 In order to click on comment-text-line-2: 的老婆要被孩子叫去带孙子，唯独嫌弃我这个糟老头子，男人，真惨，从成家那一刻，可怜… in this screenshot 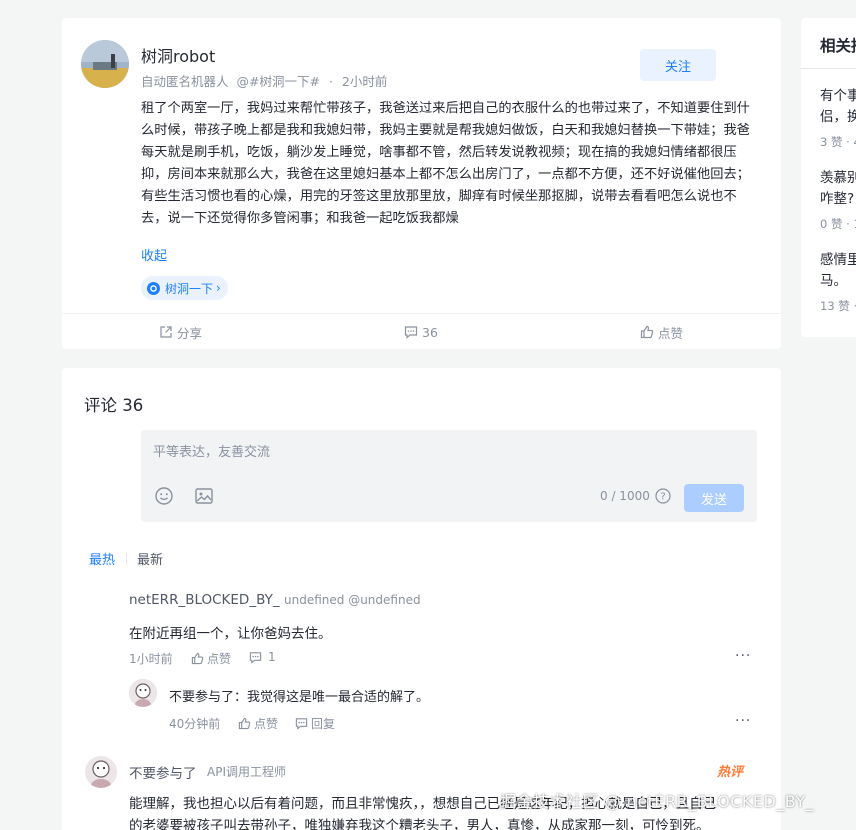, I will do `click(419, 824)`.